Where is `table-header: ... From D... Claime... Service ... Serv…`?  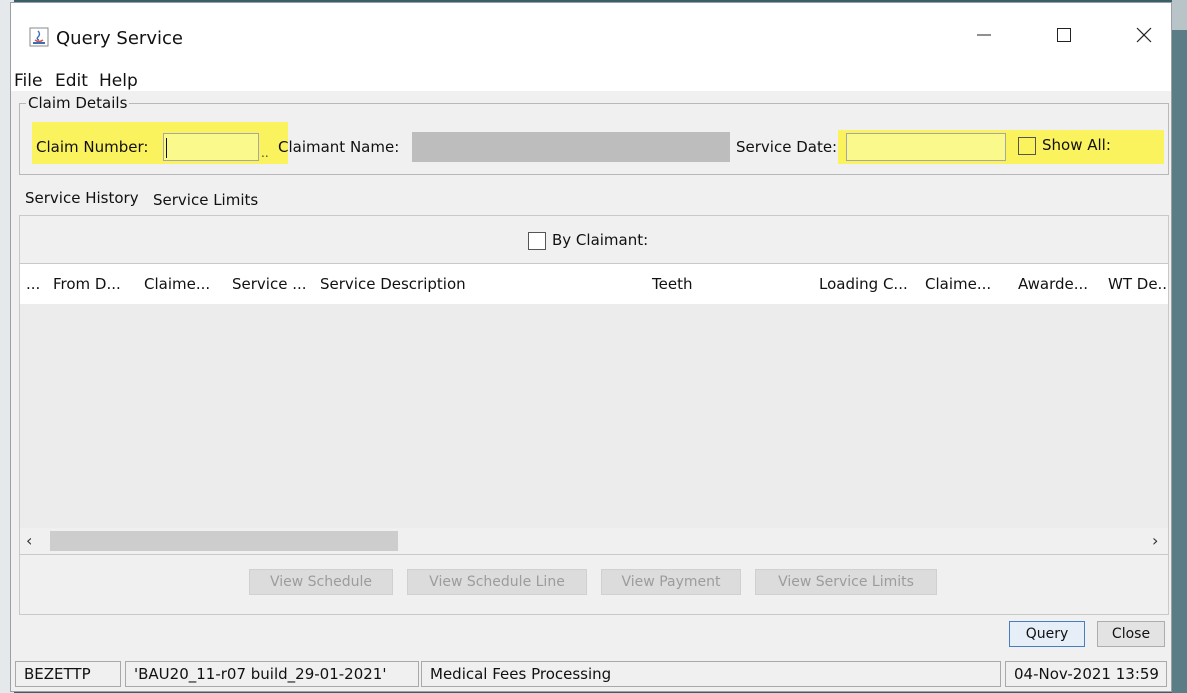
table-header: ... From D... Claime... Service ... Serv… is located at coordinates (594, 284).